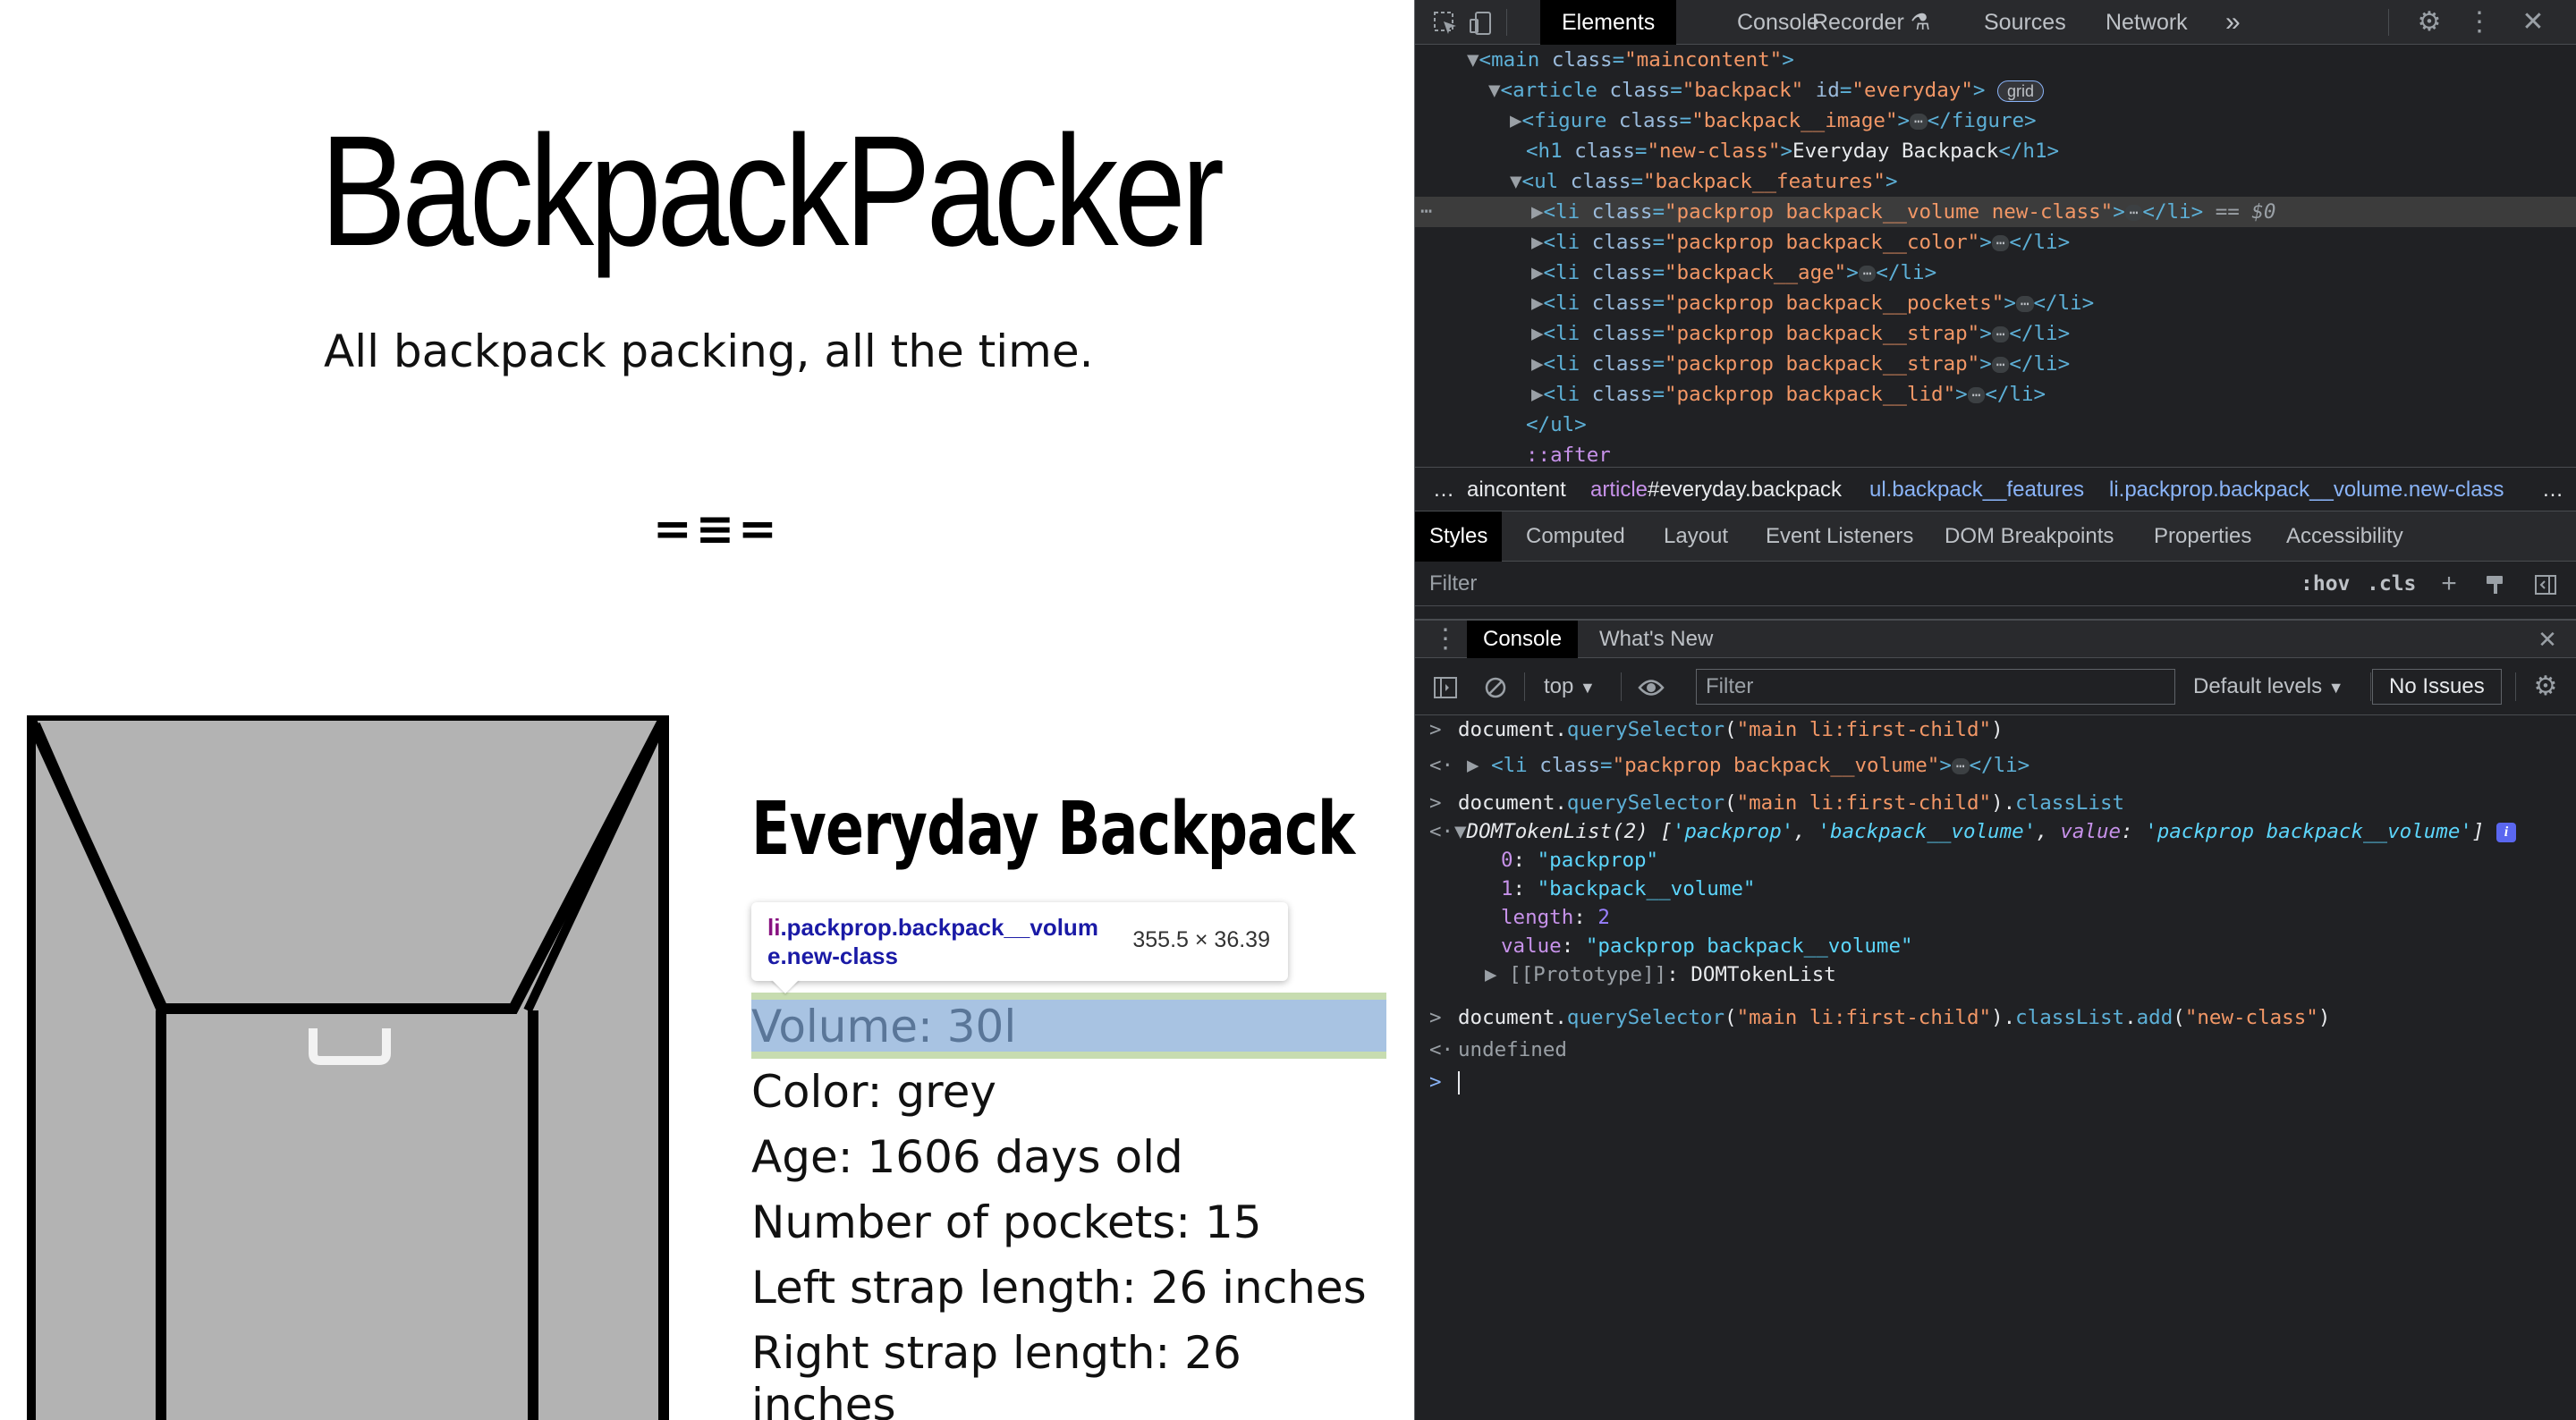 This screenshot has width=2576, height=1420. What do you see at coordinates (1995, 60) in the screenshot?
I see `dom-node-main: ▼<main class="maincontent">` at bounding box center [1995, 60].